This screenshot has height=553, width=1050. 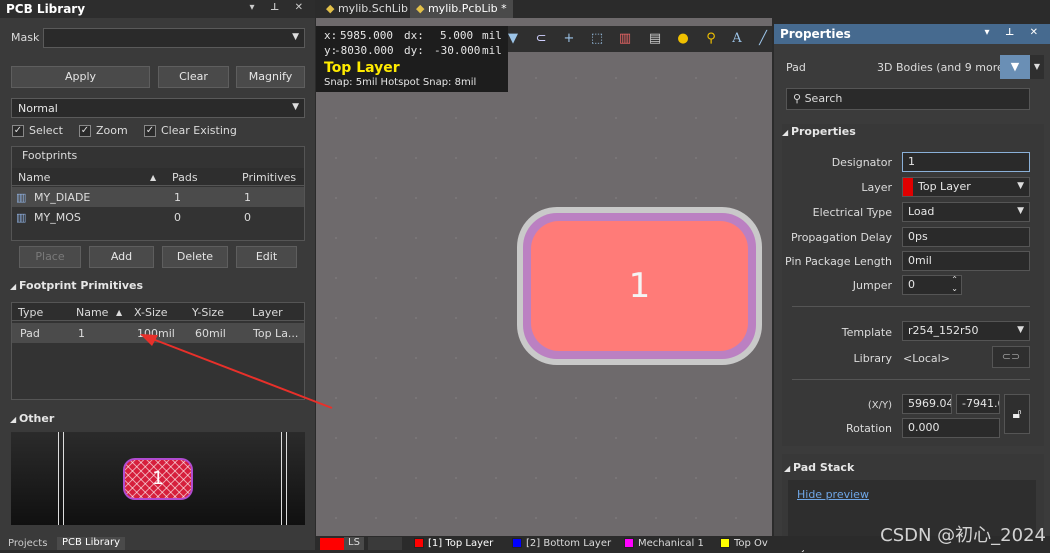 I want to click on annotation-arrow, so click(x=236, y=371).